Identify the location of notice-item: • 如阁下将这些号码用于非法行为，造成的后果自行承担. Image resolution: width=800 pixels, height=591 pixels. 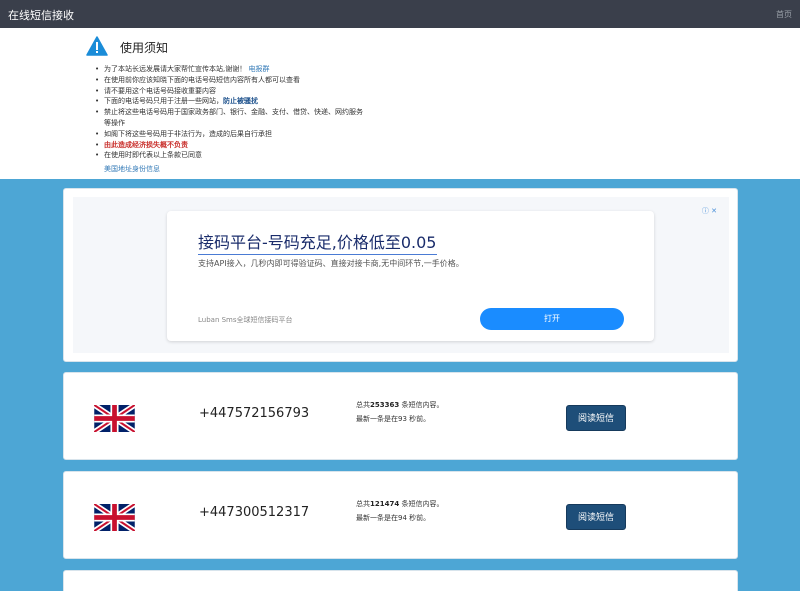
(183, 133).